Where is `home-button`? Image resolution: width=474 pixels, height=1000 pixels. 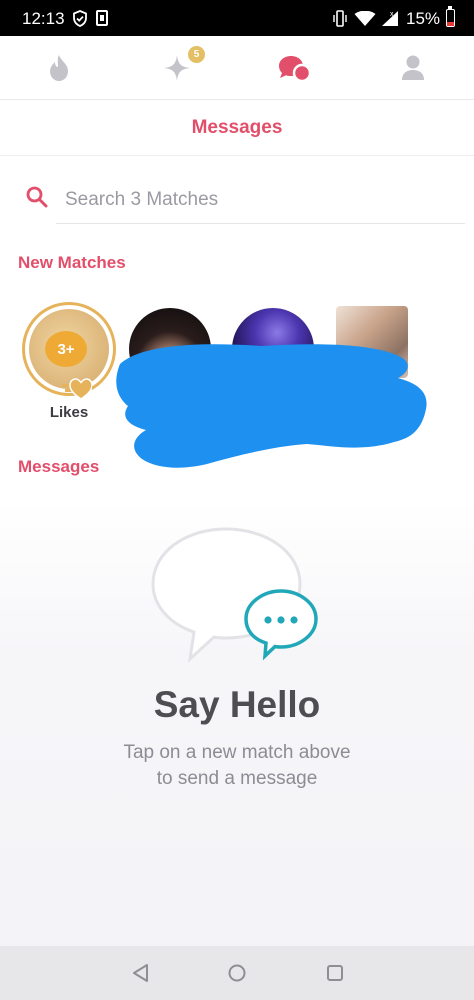
home-button is located at coordinates (237, 973).